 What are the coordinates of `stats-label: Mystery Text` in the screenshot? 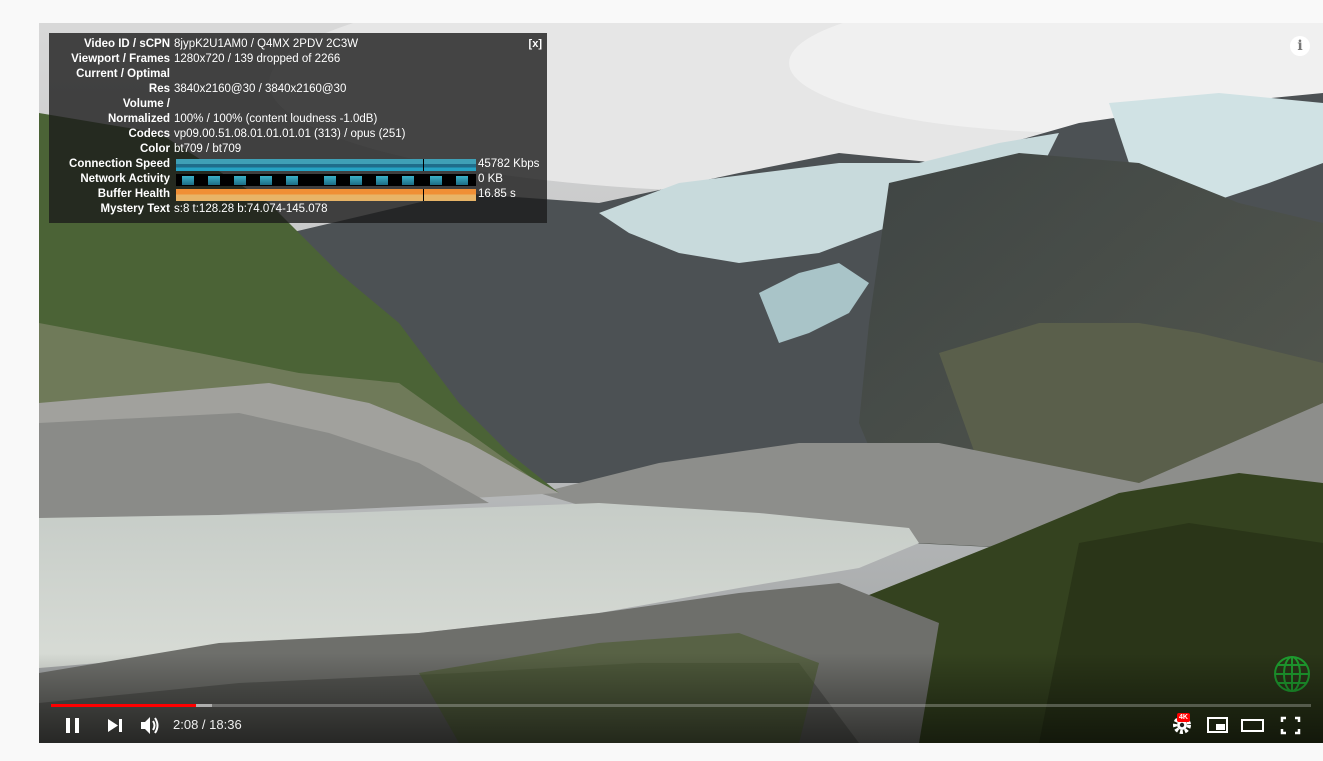 It's located at (135, 209).